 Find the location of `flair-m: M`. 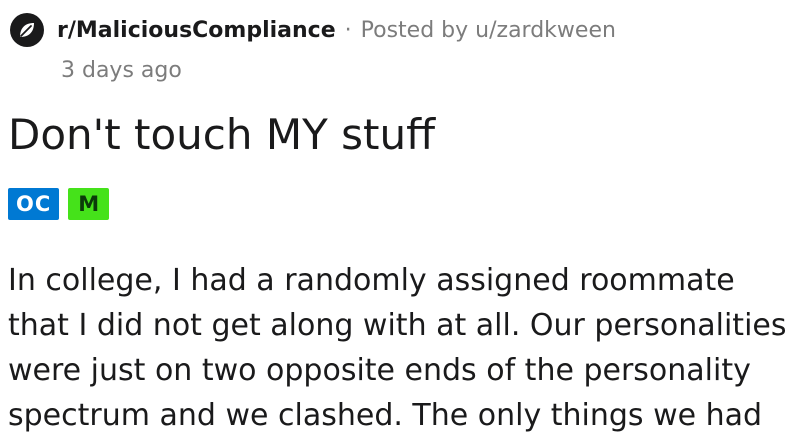

flair-m: M is located at coordinates (89, 204).